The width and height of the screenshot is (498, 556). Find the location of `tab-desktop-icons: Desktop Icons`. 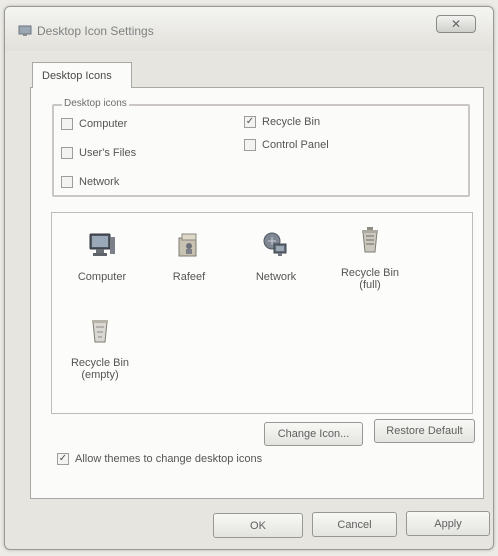

tab-desktop-icons: Desktop Icons is located at coordinates (82, 75).